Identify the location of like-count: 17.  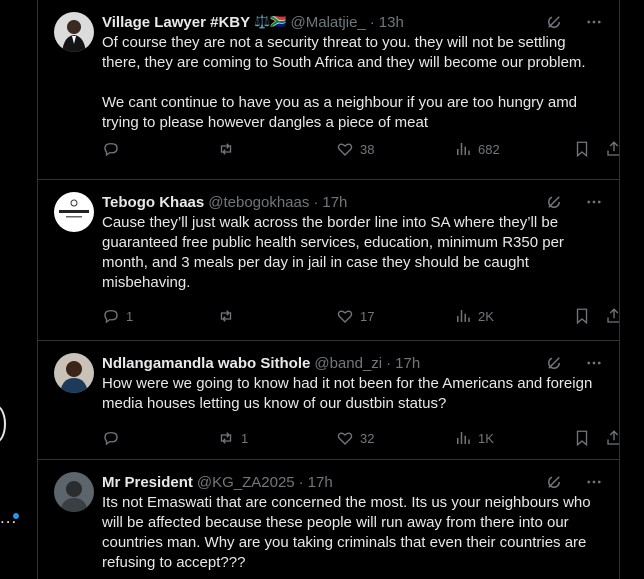
(367, 316).